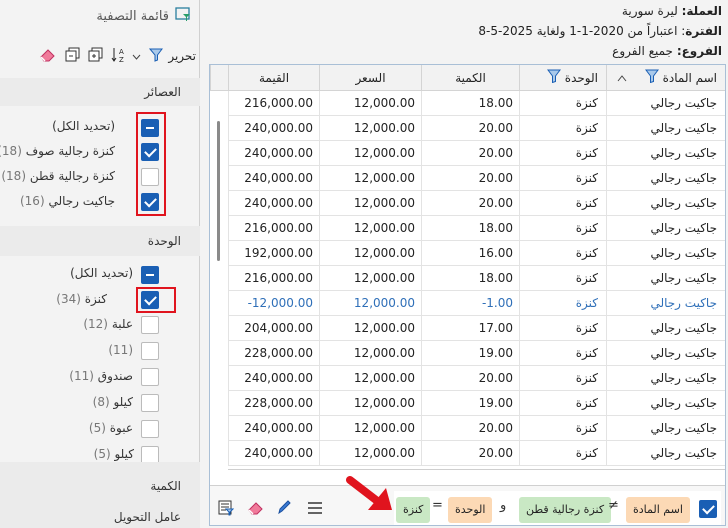 The height and width of the screenshot is (528, 728). I want to click on table-row: جاكيت رجالي كنزة 19.00 12,000.00 228,000.00, so click(476, 403).